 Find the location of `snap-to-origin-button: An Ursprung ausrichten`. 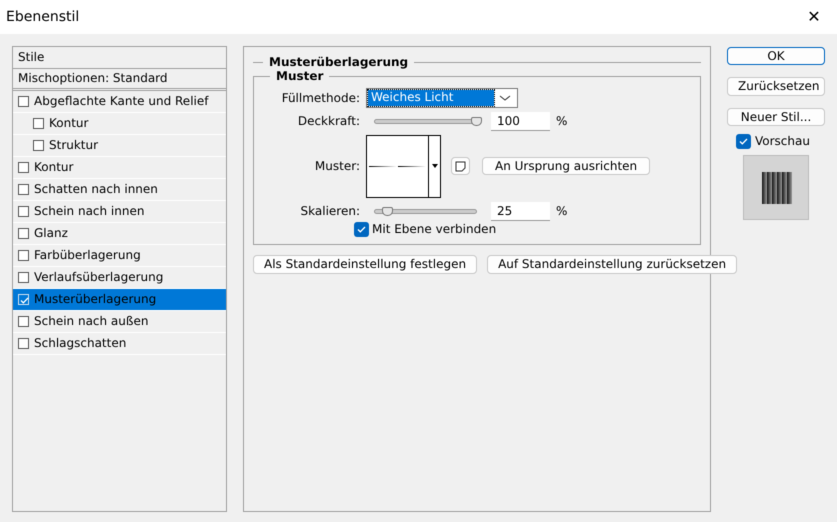

snap-to-origin-button: An Ursprung ausrichten is located at coordinates (566, 166).